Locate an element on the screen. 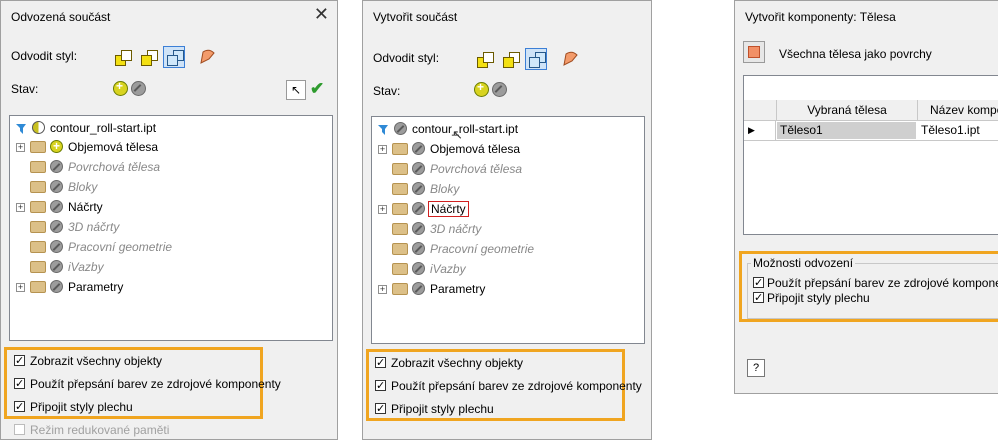 Image resolution: width=998 pixels, height=440 pixels. status-label: Stav: is located at coordinates (25, 89).